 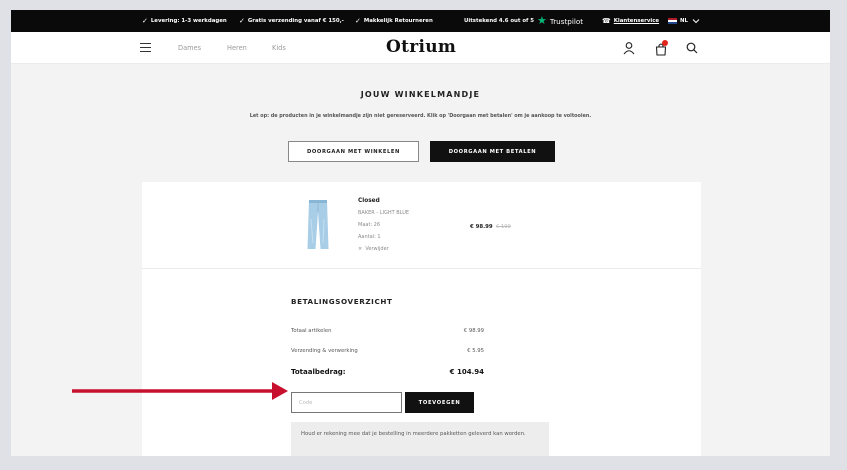 I want to click on language-selector: NL, so click(x=684, y=21).